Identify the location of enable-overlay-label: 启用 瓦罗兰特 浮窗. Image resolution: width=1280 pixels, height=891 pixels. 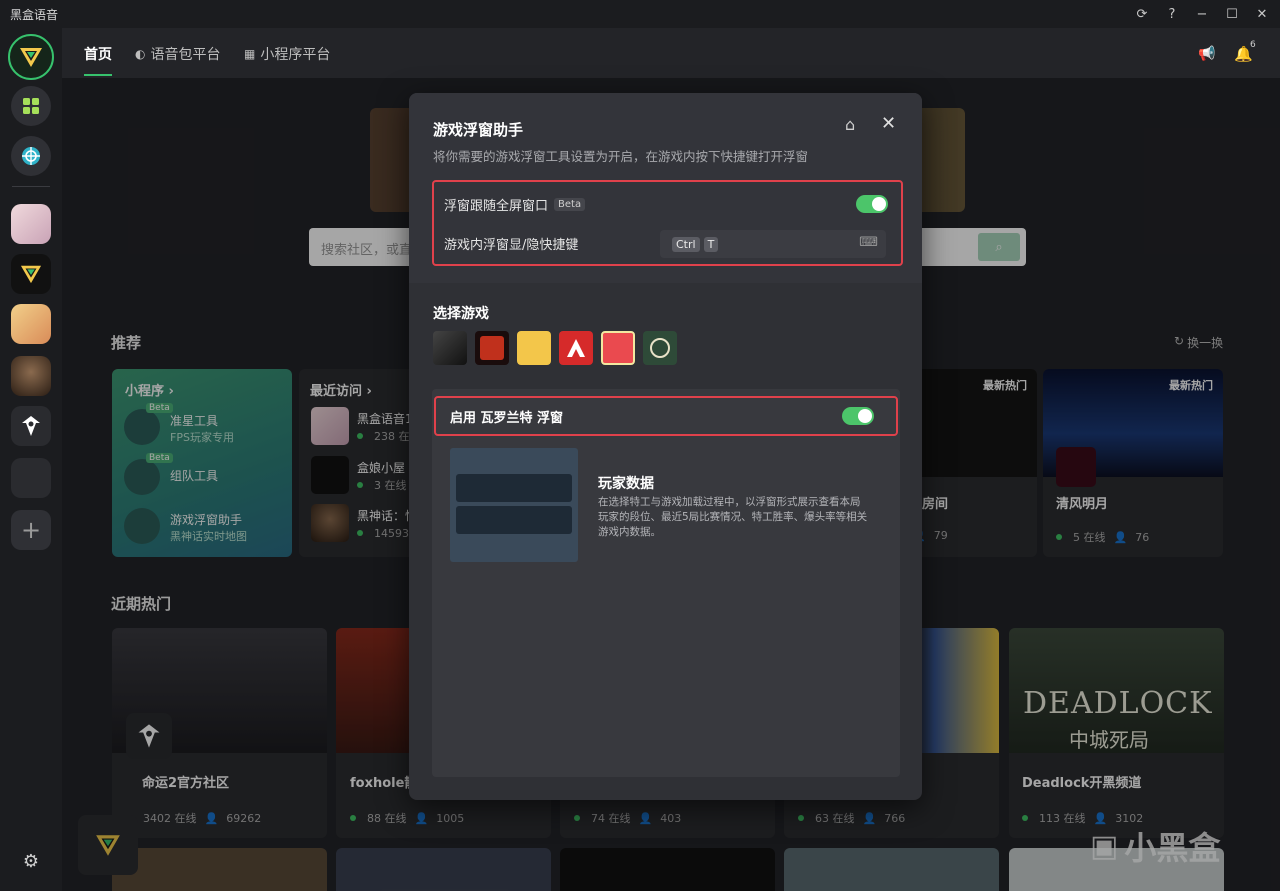
(507, 418).